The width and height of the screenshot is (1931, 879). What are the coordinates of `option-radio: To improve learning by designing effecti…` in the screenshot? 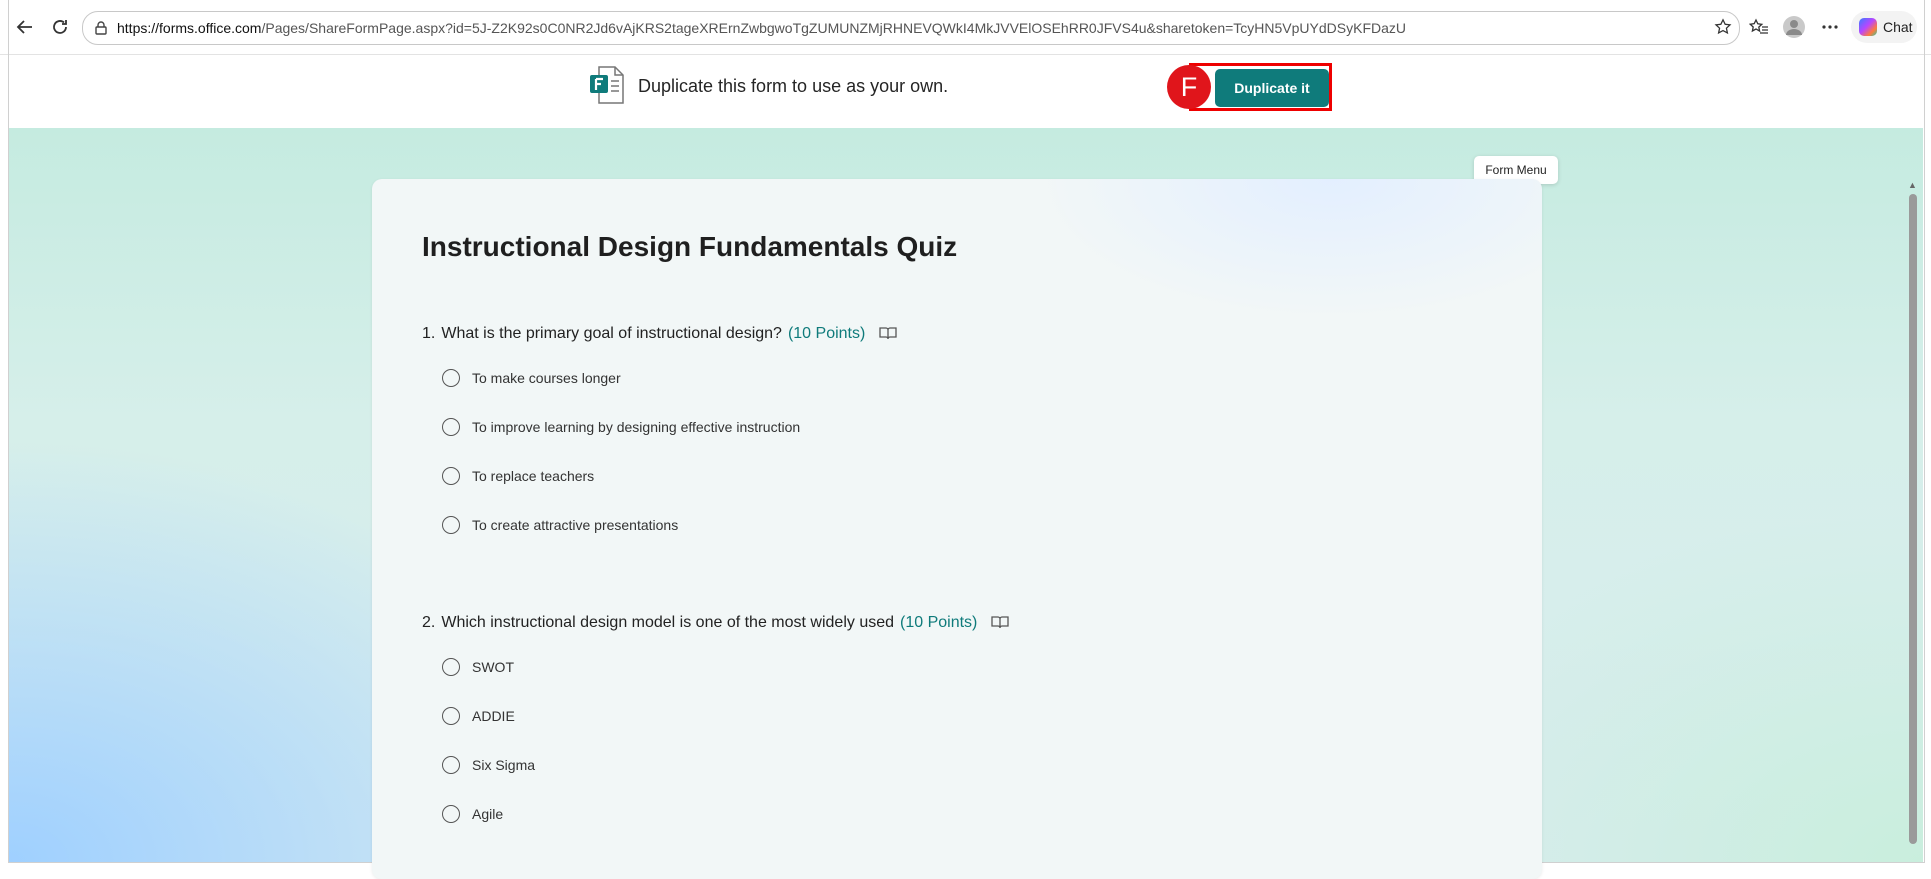 It's located at (621, 427).